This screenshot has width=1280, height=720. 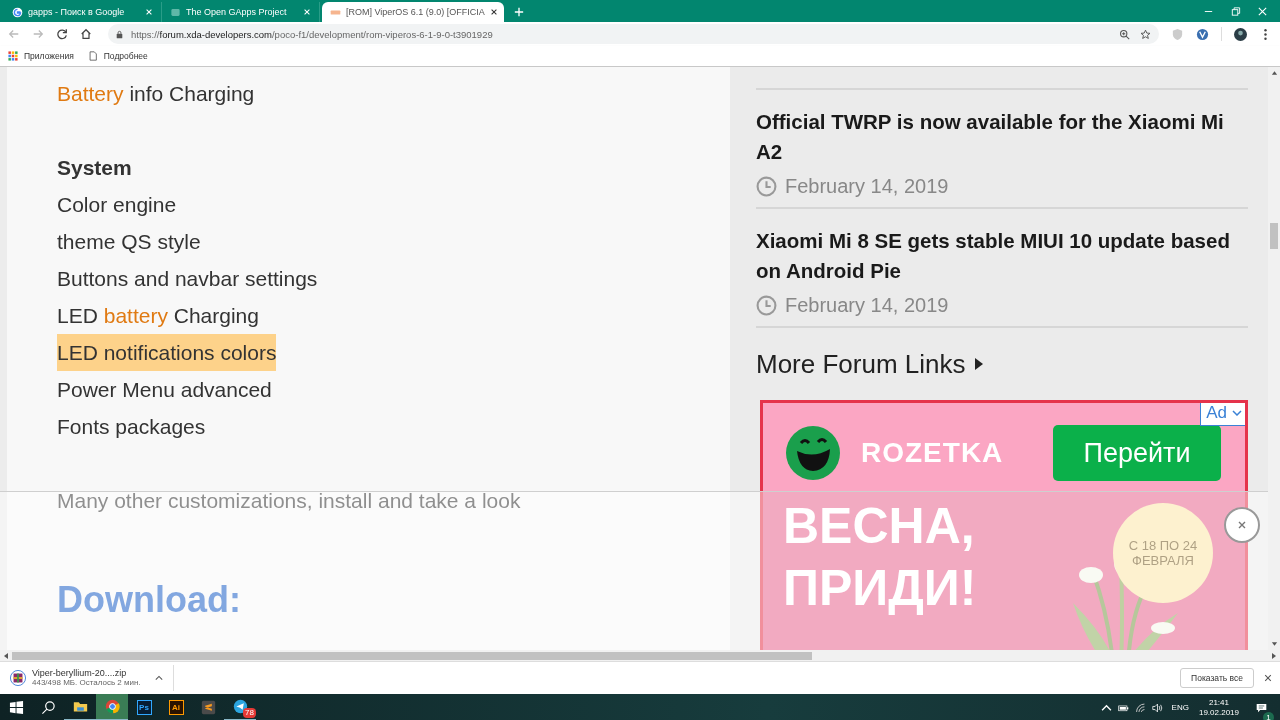 I want to click on chrome-icon, so click(x=112, y=706).